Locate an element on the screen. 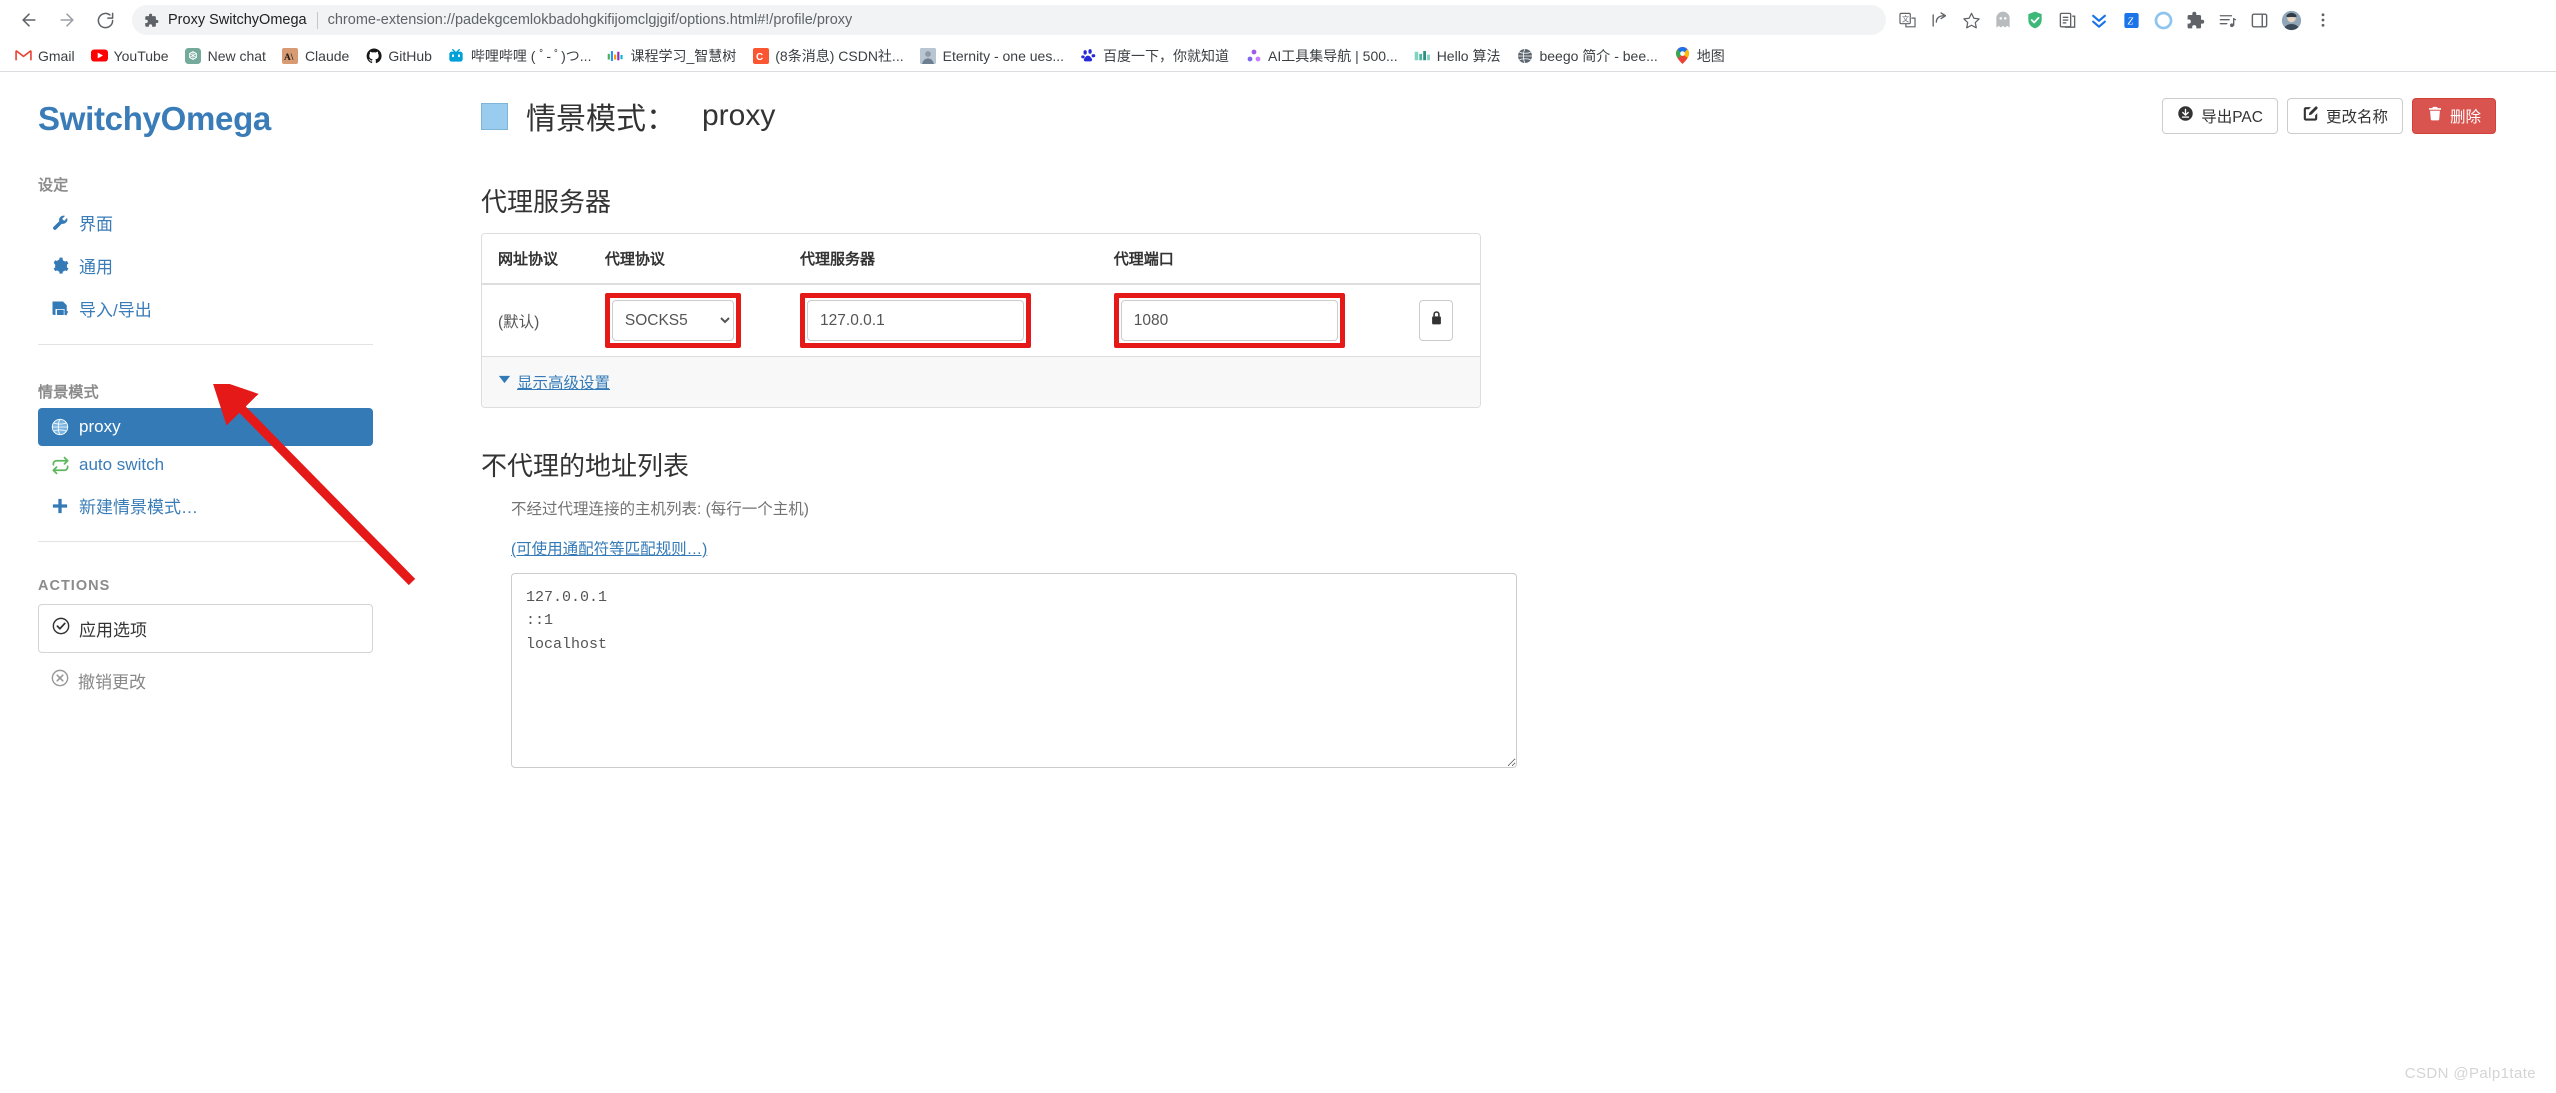  sidebar-item-proxy: proxy is located at coordinates (205, 427).